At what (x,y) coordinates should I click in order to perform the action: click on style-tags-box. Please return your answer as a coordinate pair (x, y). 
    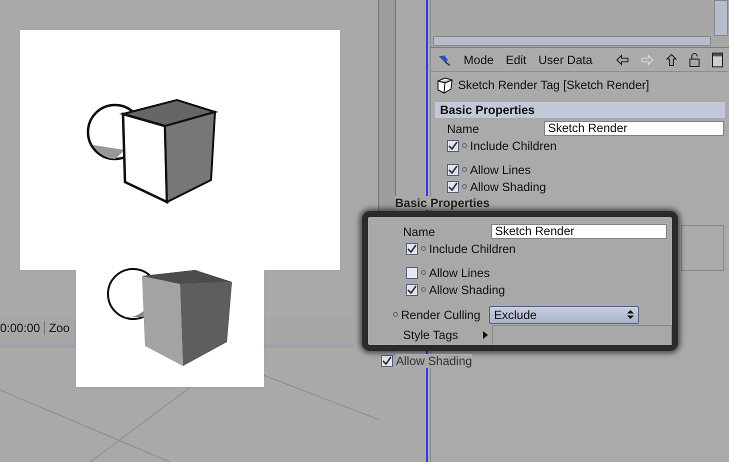
    Looking at the image, I should click on (702, 248).